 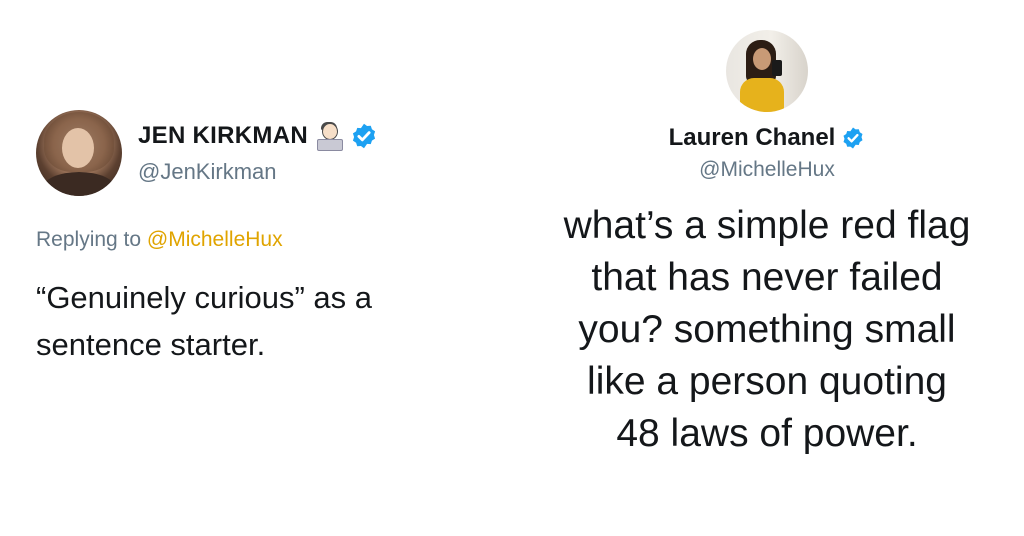 What do you see at coordinates (329, 136) in the screenshot?
I see `woman-technologist-icon` at bounding box center [329, 136].